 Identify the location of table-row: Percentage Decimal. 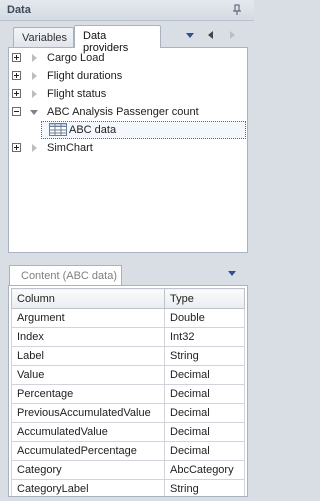
(128, 394).